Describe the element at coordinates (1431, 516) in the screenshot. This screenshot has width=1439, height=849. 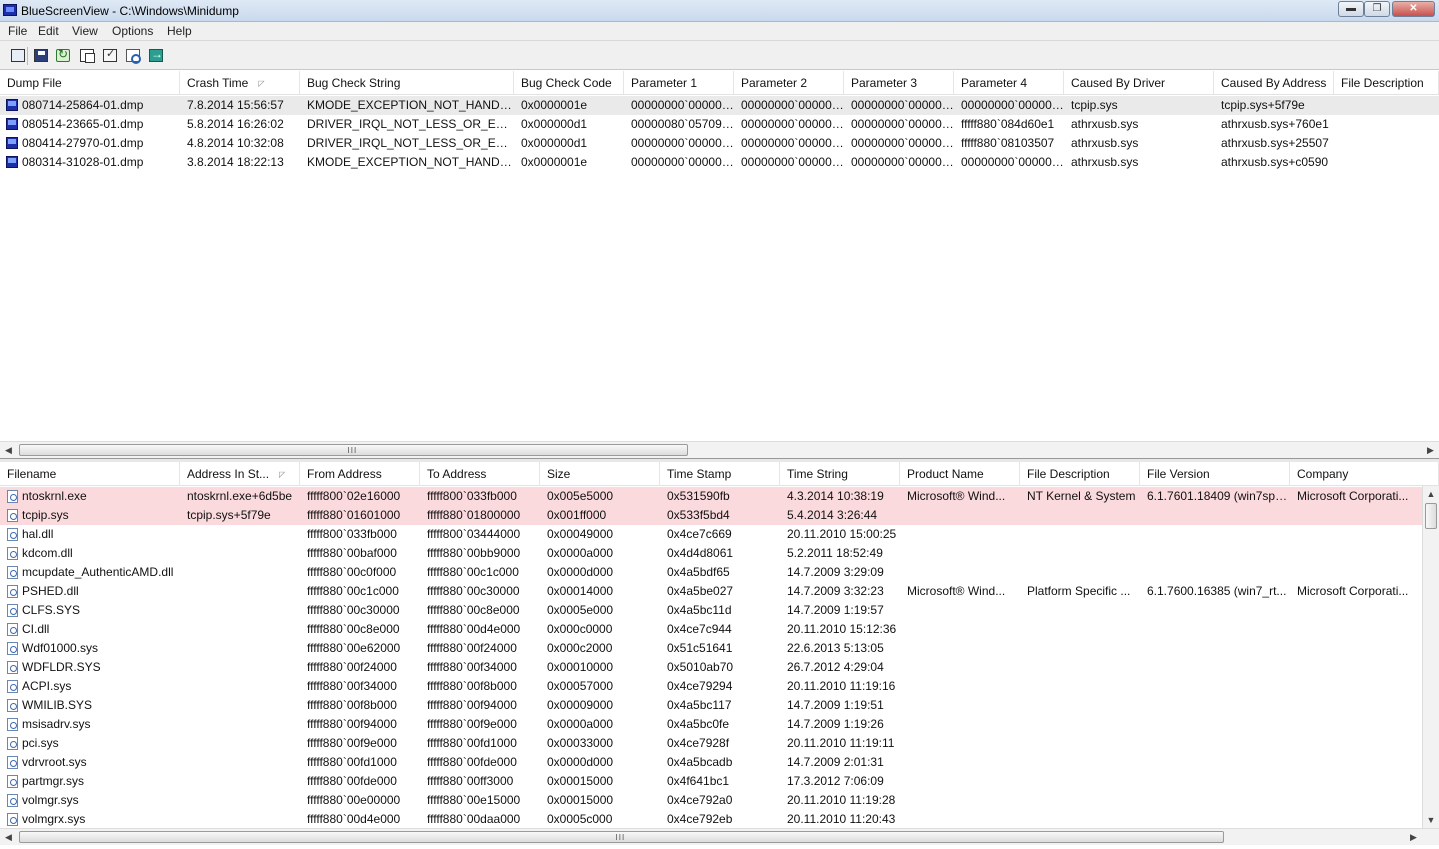
I see `scrollbar-thumb` at that location.